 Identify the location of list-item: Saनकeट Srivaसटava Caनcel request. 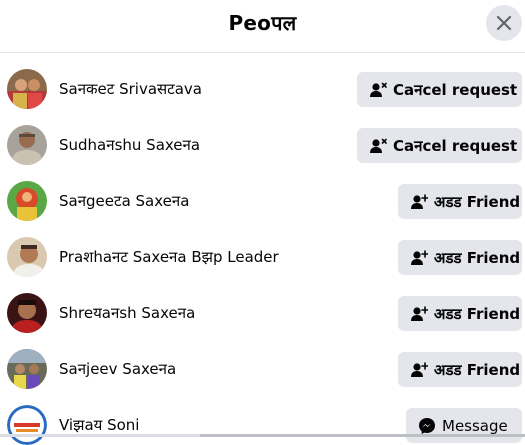
(262, 81).